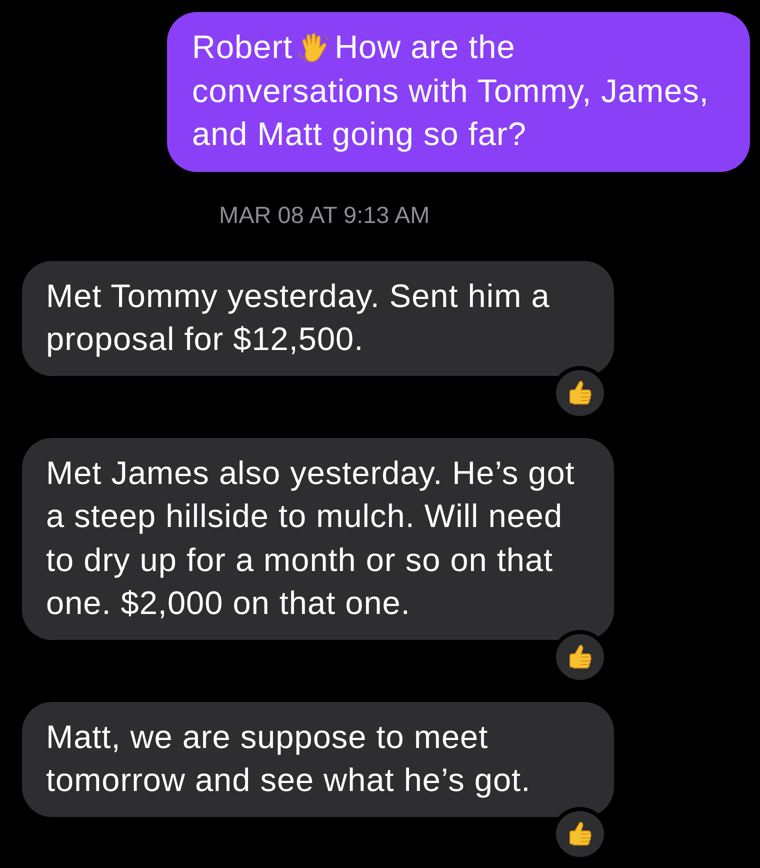 The height and width of the screenshot is (868, 760). Describe the element at coordinates (298, 317) in the screenshot. I see `message-text: Met Tommy yesterday. Sent him a proposal for $12,500.` at that location.